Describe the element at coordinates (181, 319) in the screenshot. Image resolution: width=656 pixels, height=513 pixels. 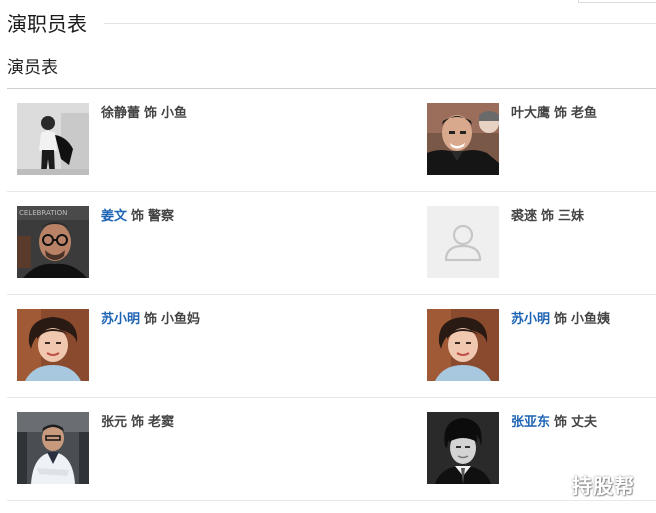
I see `role-name: 小鱼妈` at that location.